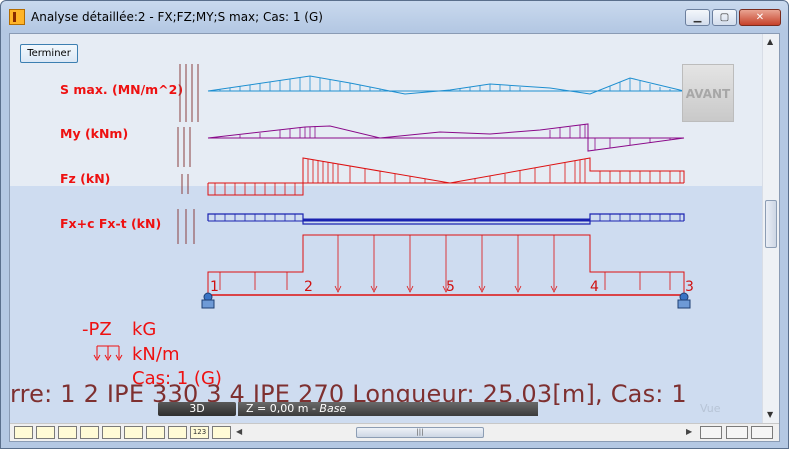 This screenshot has width=789, height=449. I want to click on vue-label: Vue, so click(710, 408).